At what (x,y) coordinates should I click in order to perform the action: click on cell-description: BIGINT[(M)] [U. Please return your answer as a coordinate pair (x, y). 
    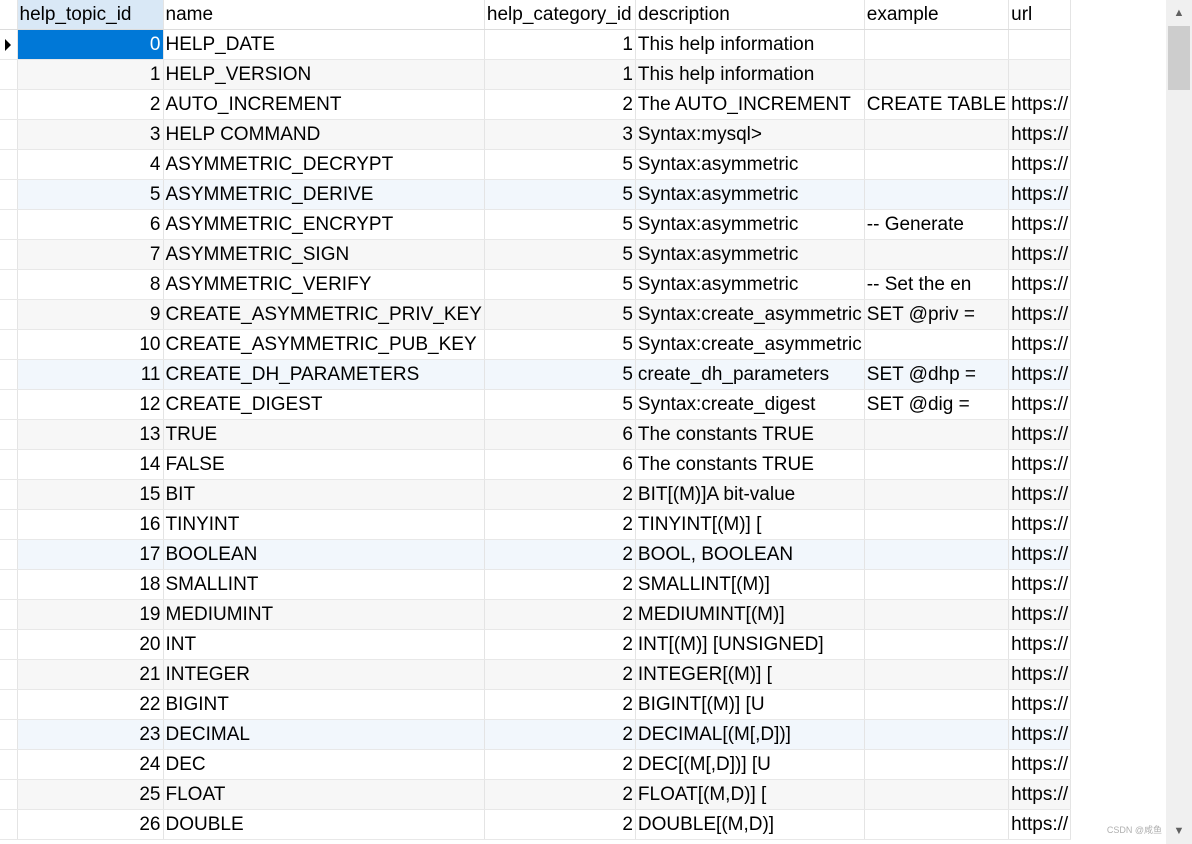
    Looking at the image, I should click on (750, 704).